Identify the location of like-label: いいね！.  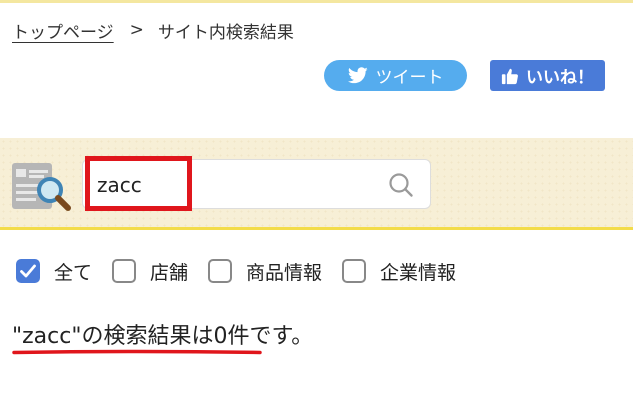
(560, 78).